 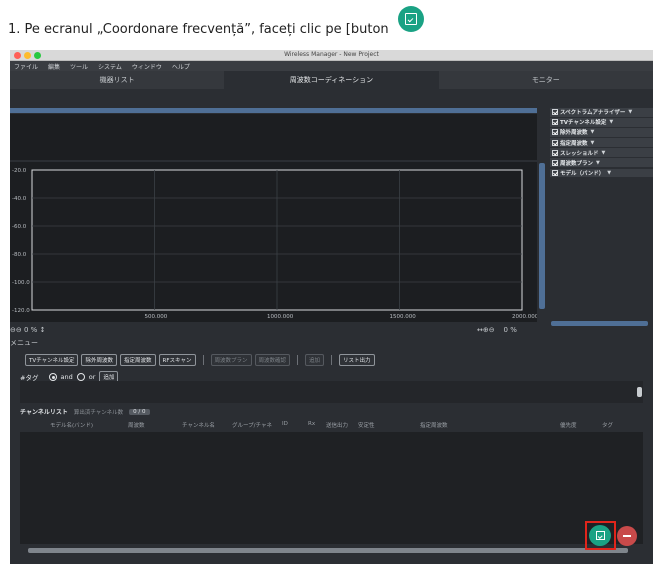 I want to click on menu-help: ヘルプ, so click(x=181, y=66).